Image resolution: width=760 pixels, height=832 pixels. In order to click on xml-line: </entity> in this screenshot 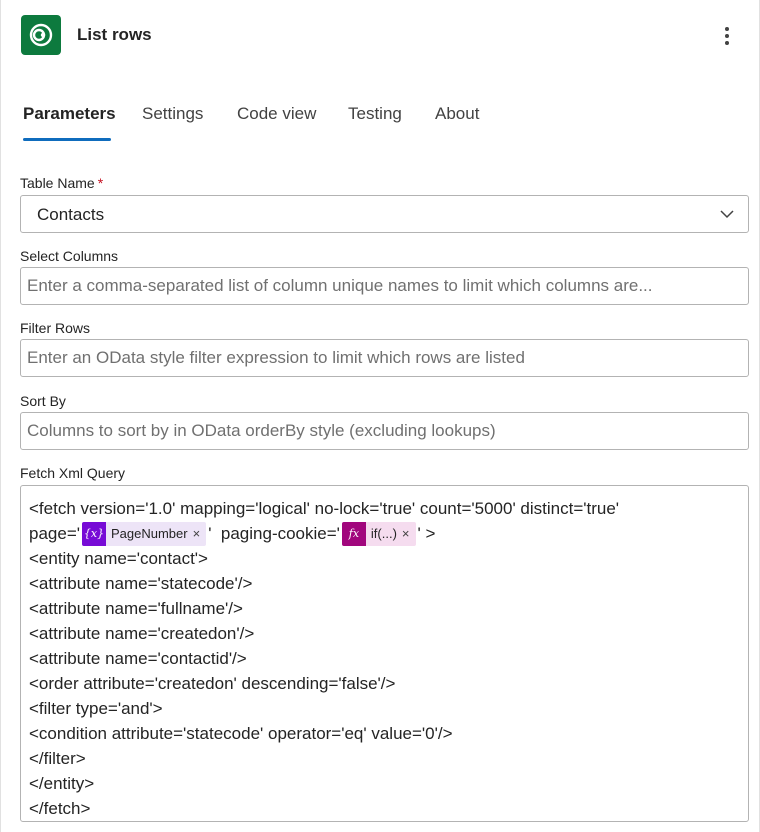, I will do `click(62, 783)`.